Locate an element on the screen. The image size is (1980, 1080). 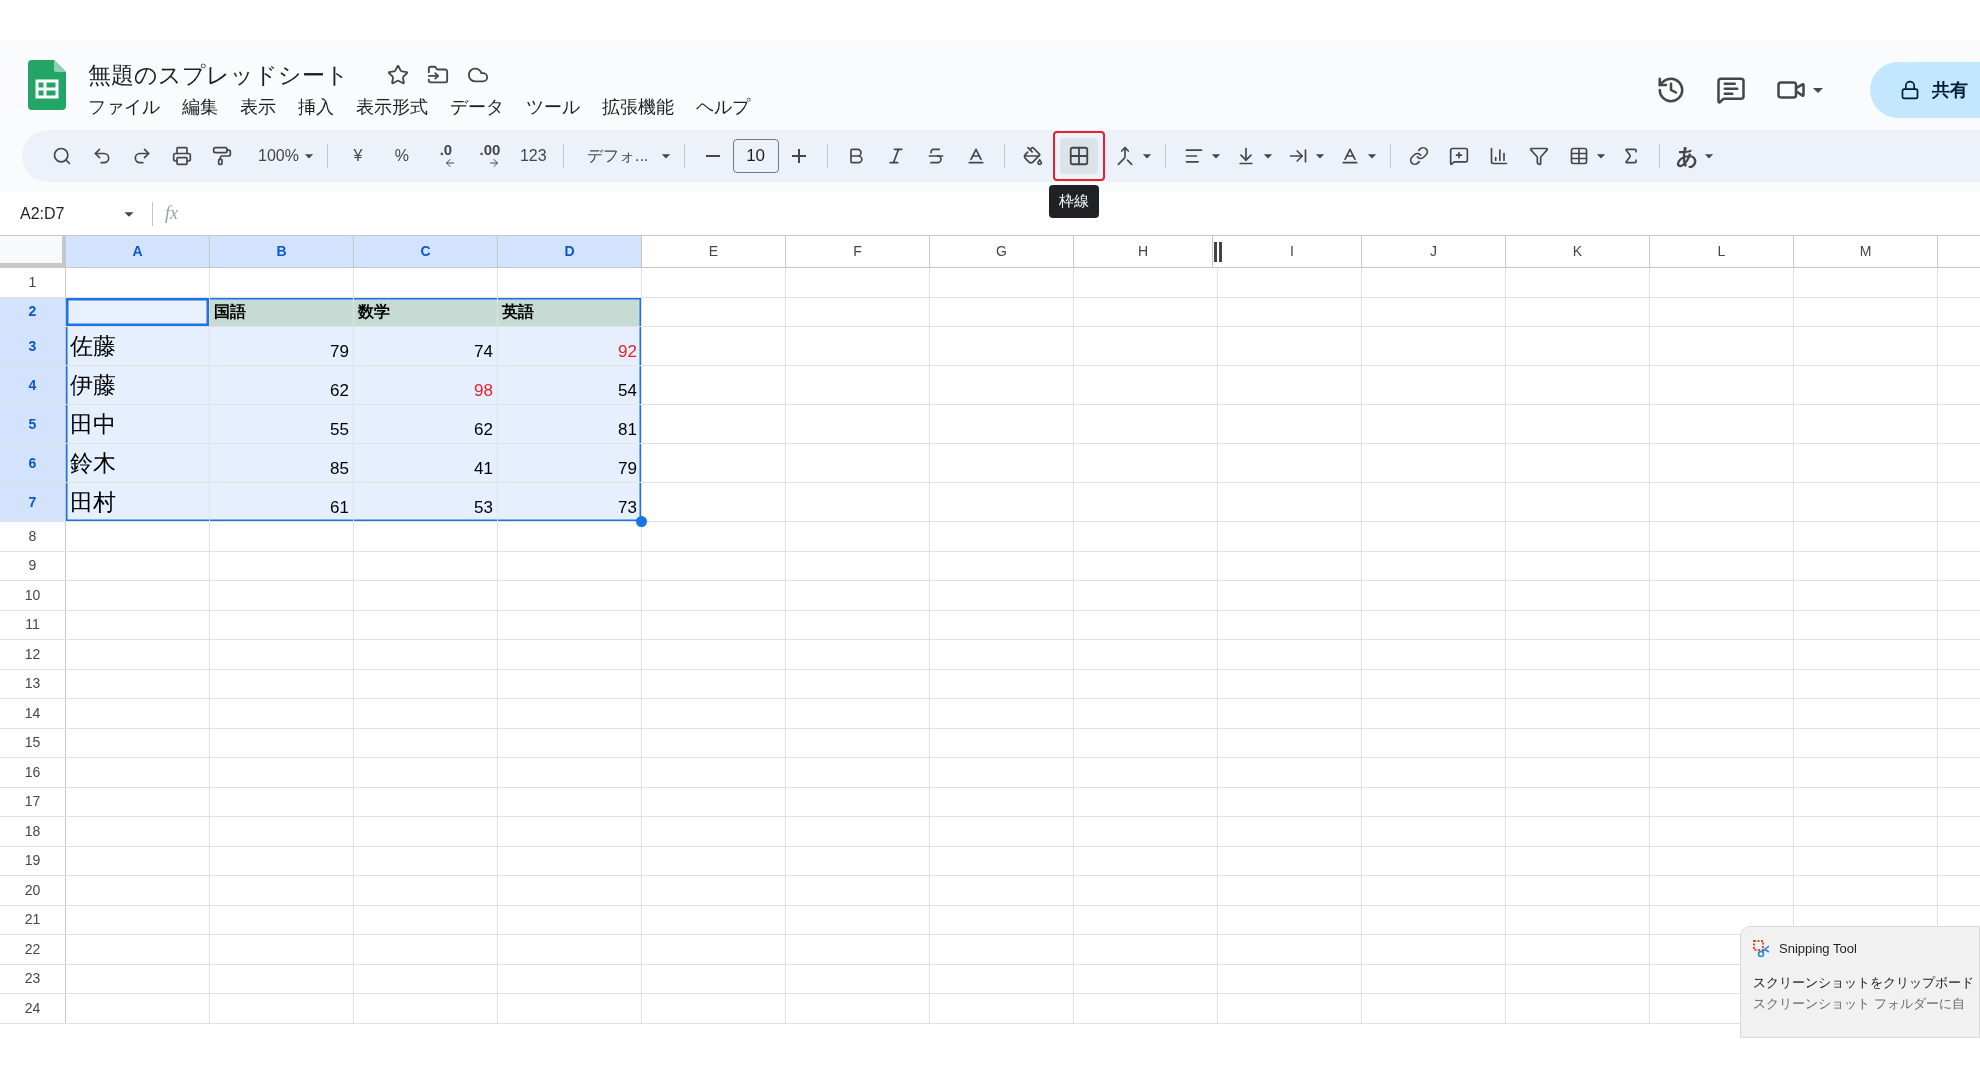
header-cell: 数学 is located at coordinates (426, 311).